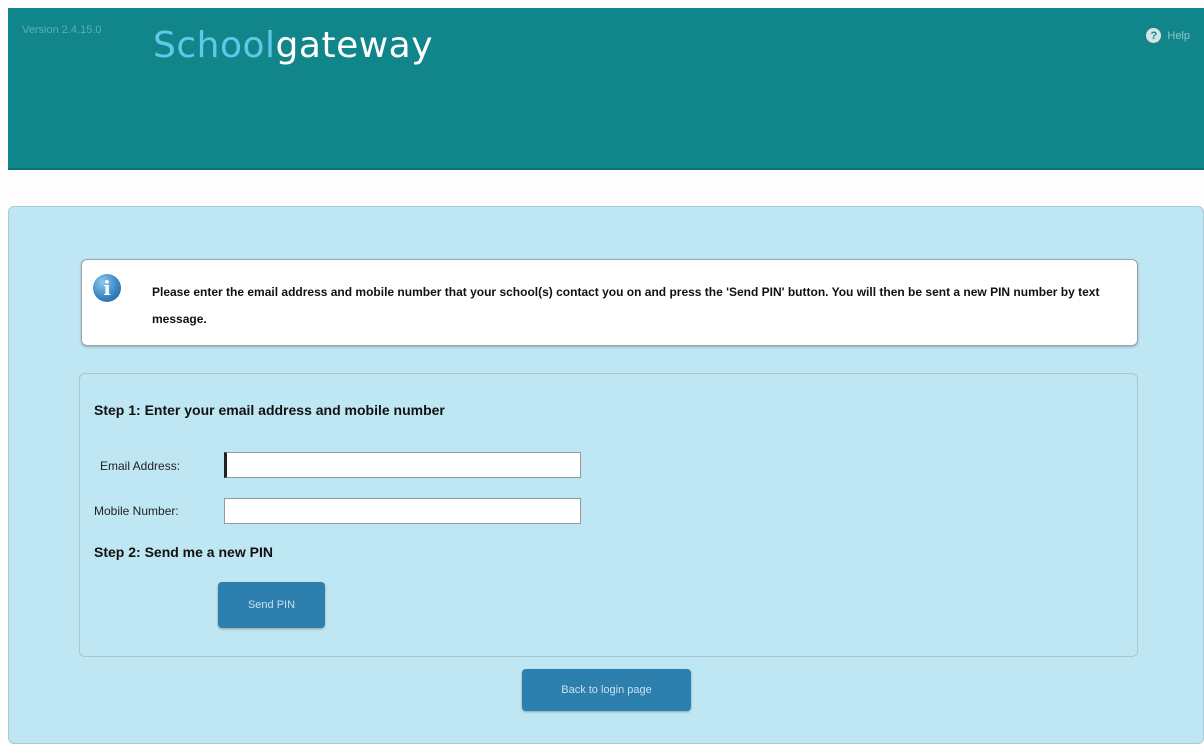  I want to click on step2-title: Step 2: Send me a new PIN, so click(183, 552).